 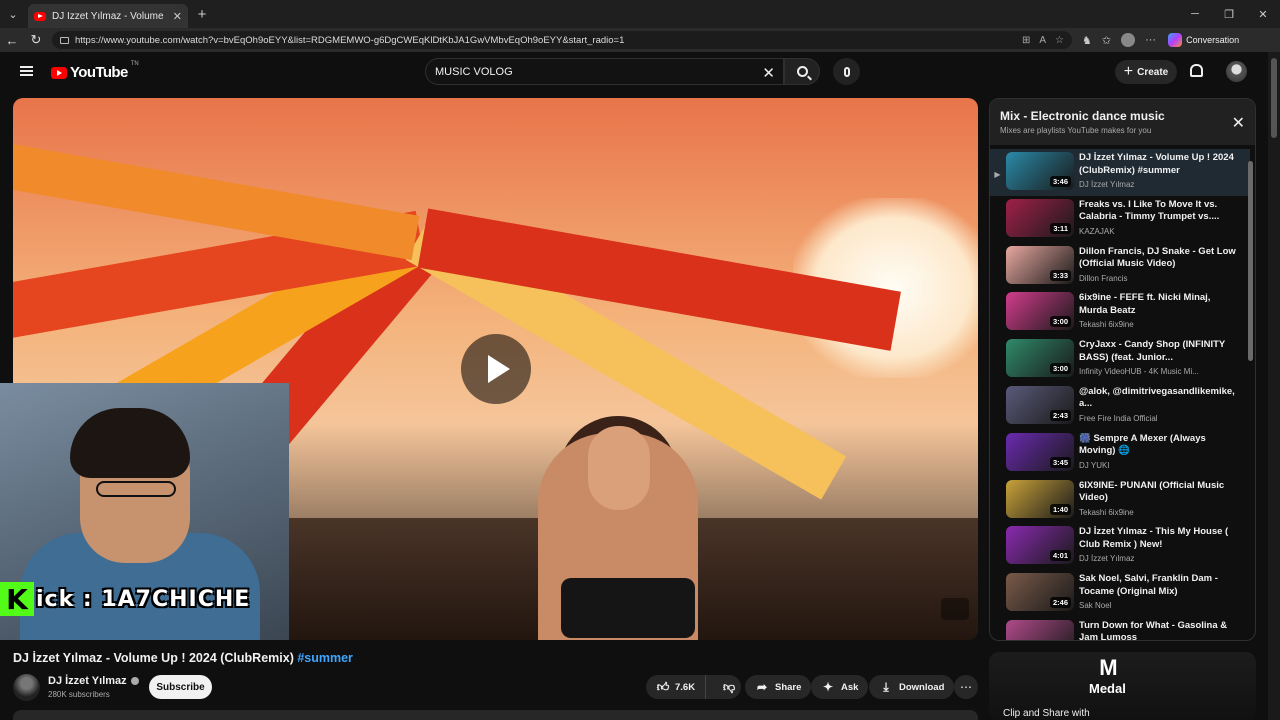 I want to click on playlist-scrollbar-thumb, so click(x=1250, y=261).